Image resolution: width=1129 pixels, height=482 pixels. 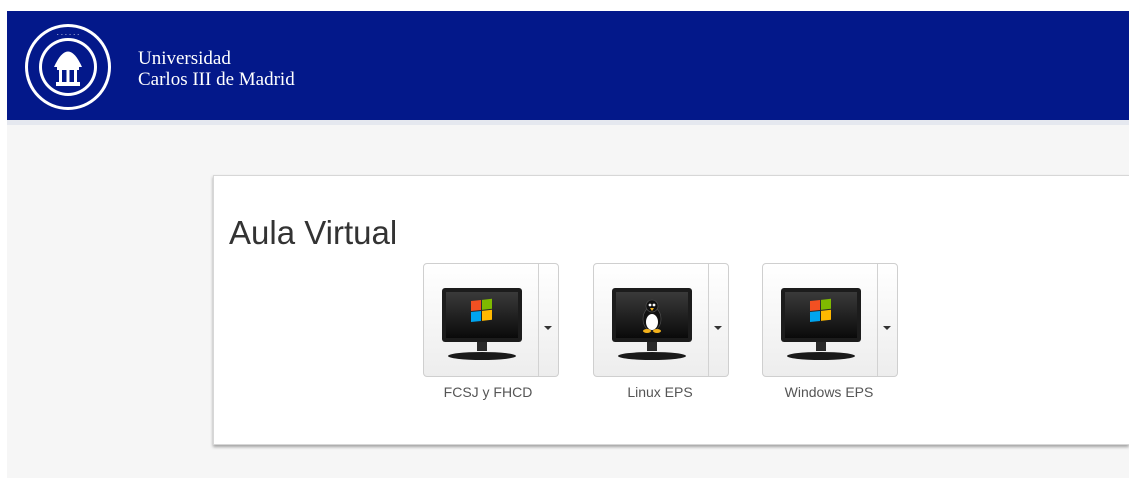 I want to click on desktop-label: Windows EPS, so click(x=829, y=392).